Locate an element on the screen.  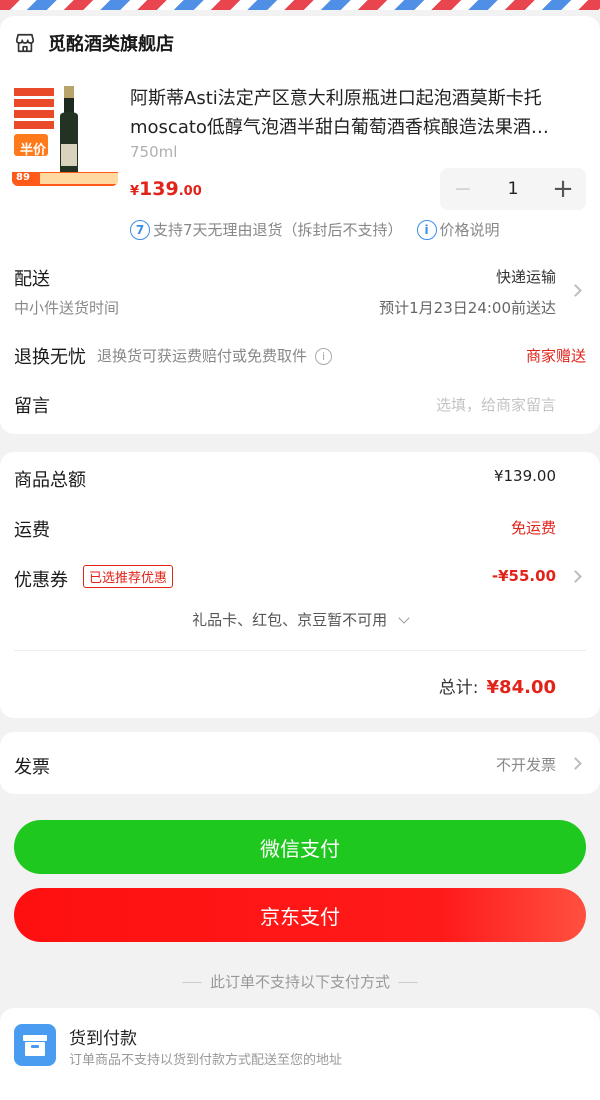
price-note-link: i 价格说明 is located at coordinates (458, 229).